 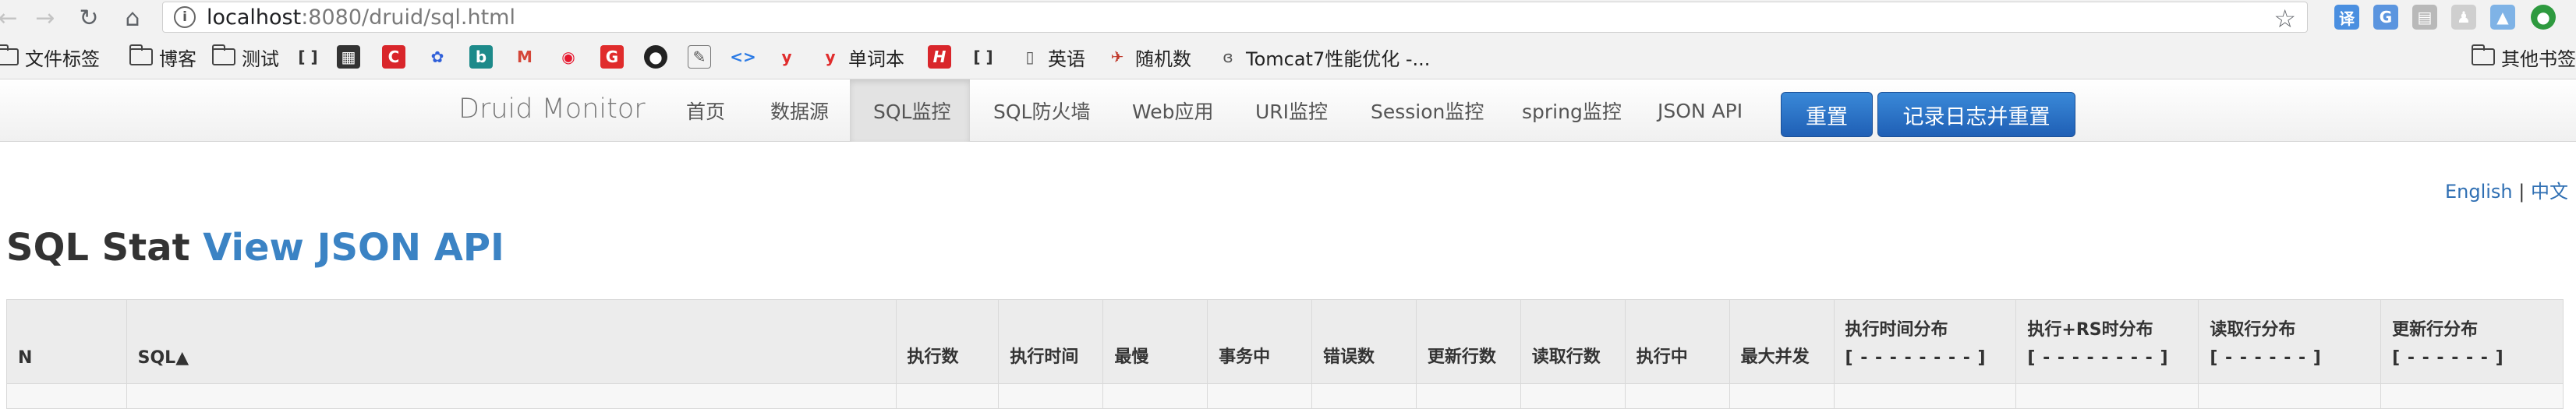 I want to click on language-switch: English | 中文, so click(x=2506, y=190).